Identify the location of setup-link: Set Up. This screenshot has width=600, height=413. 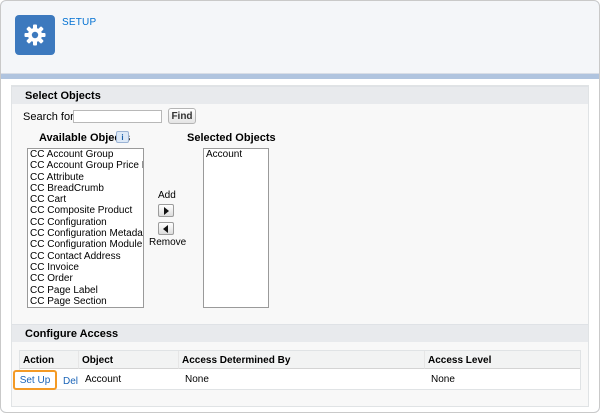
(35, 380).